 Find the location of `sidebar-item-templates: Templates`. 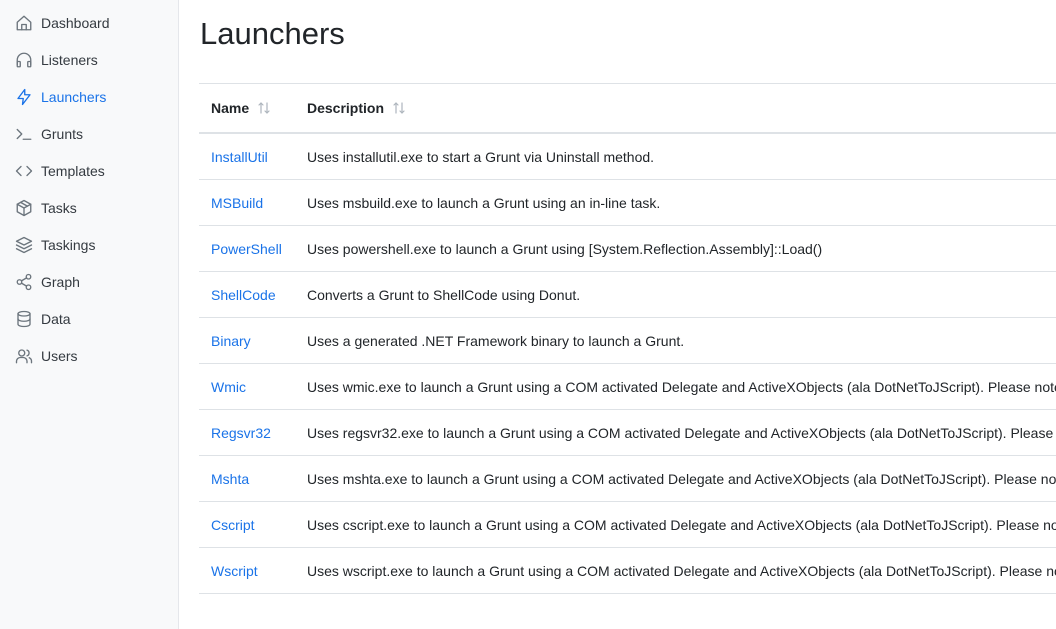

sidebar-item-templates: Templates is located at coordinates (89, 171).